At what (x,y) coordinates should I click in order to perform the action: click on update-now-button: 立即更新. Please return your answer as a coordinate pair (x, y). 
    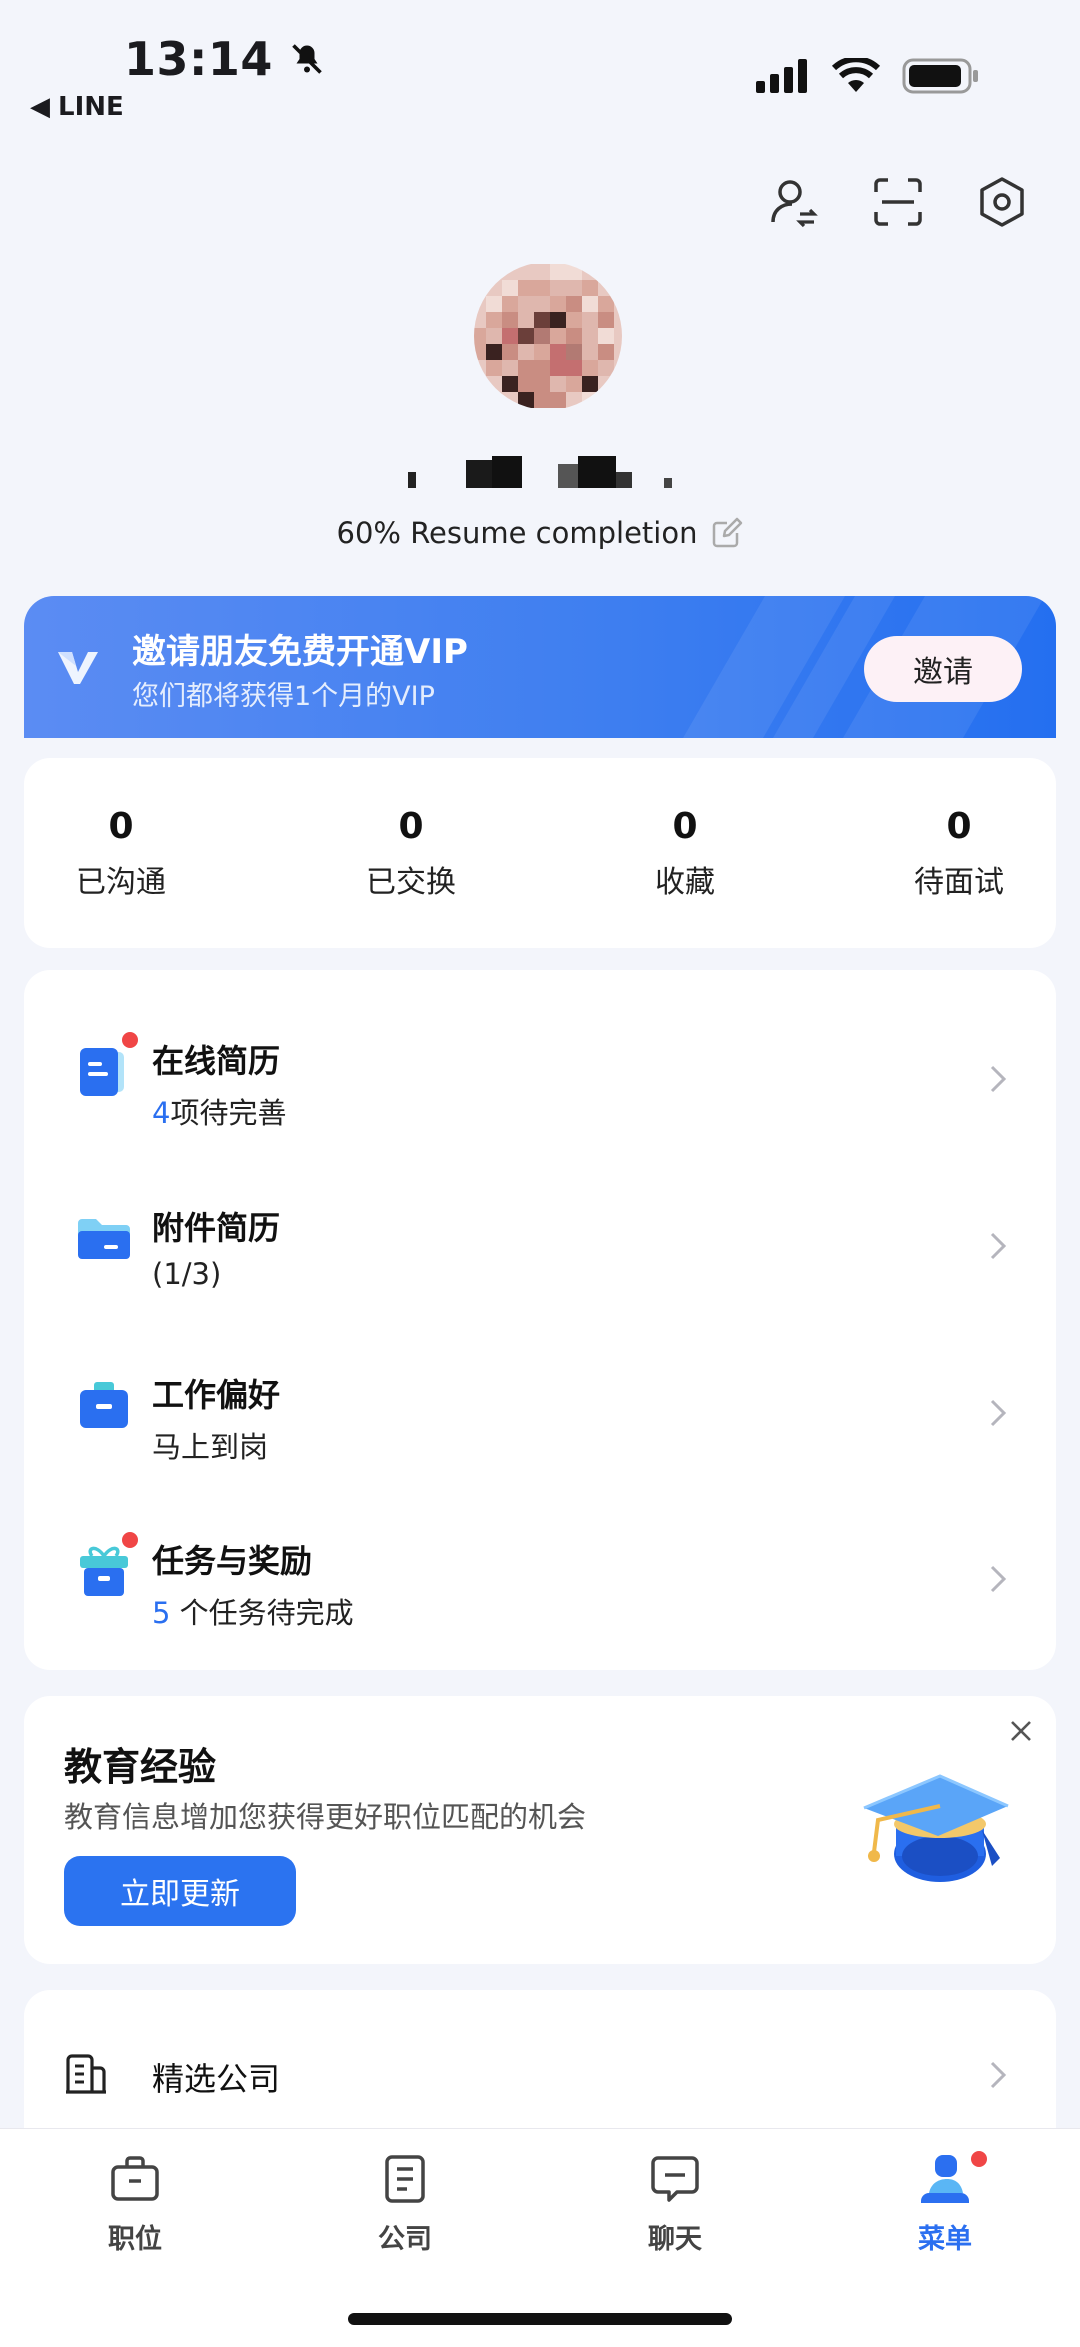
    Looking at the image, I should click on (180, 1891).